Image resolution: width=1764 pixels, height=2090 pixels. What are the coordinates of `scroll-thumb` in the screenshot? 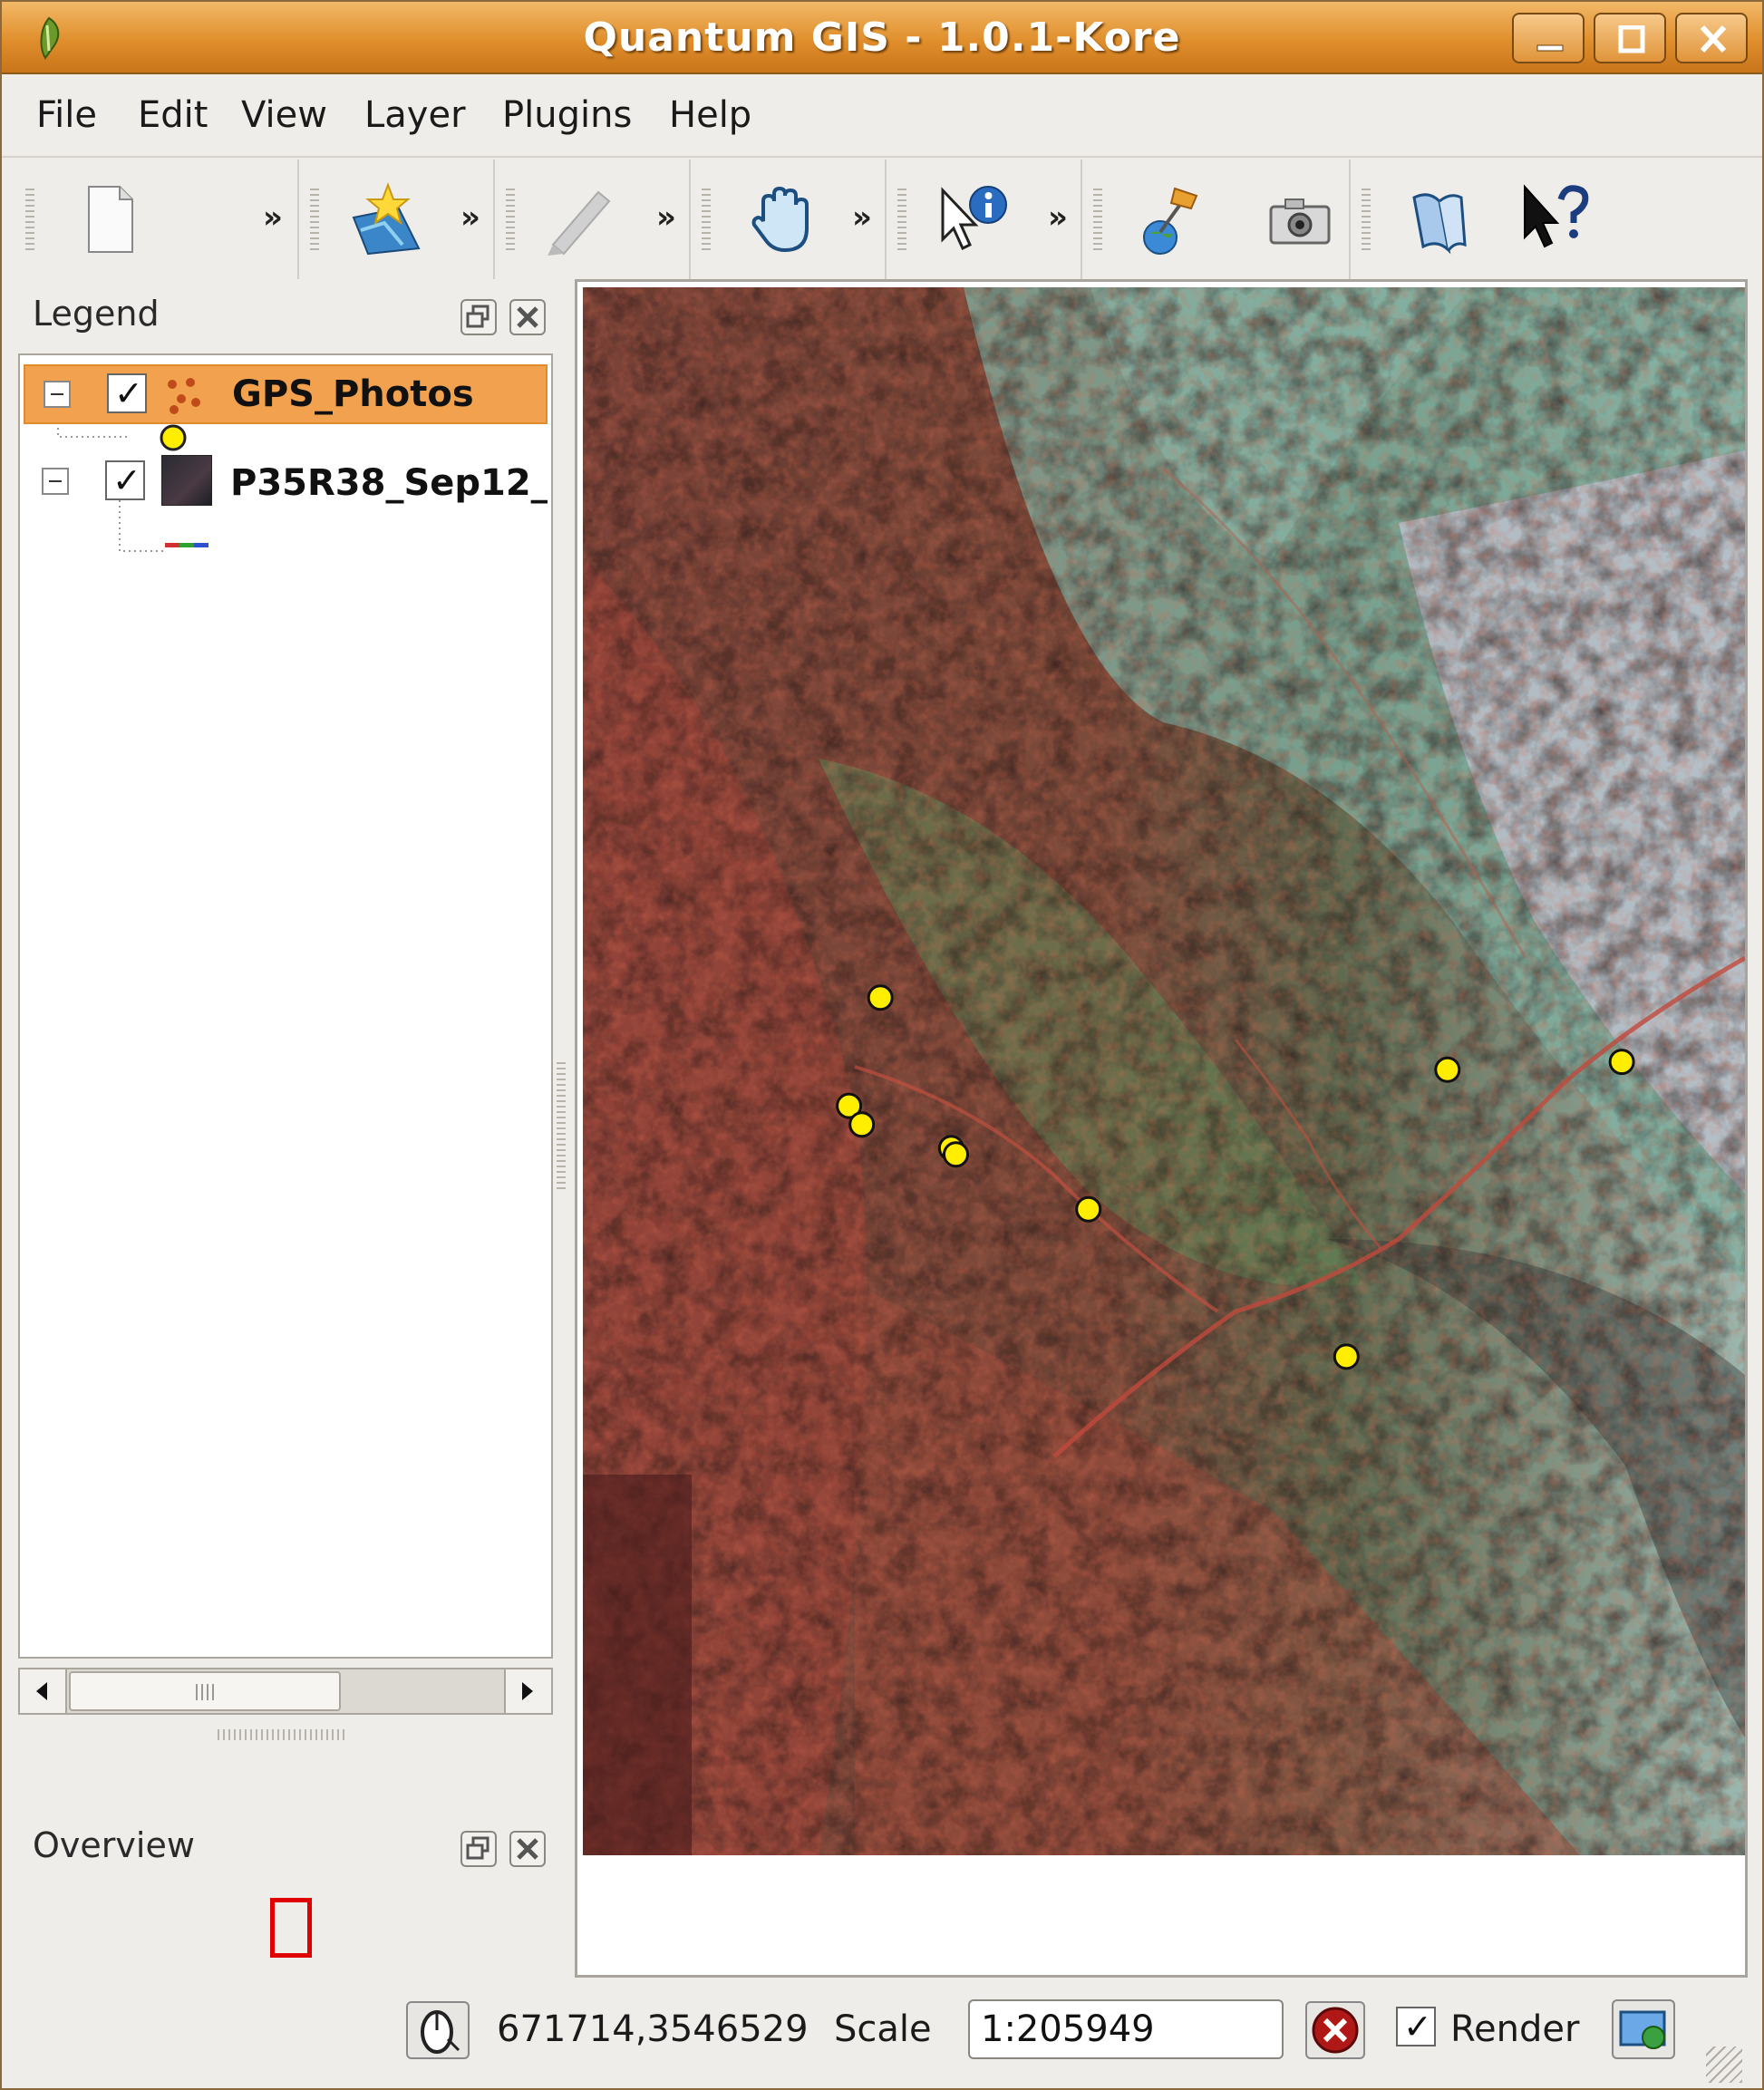 It's located at (205, 1691).